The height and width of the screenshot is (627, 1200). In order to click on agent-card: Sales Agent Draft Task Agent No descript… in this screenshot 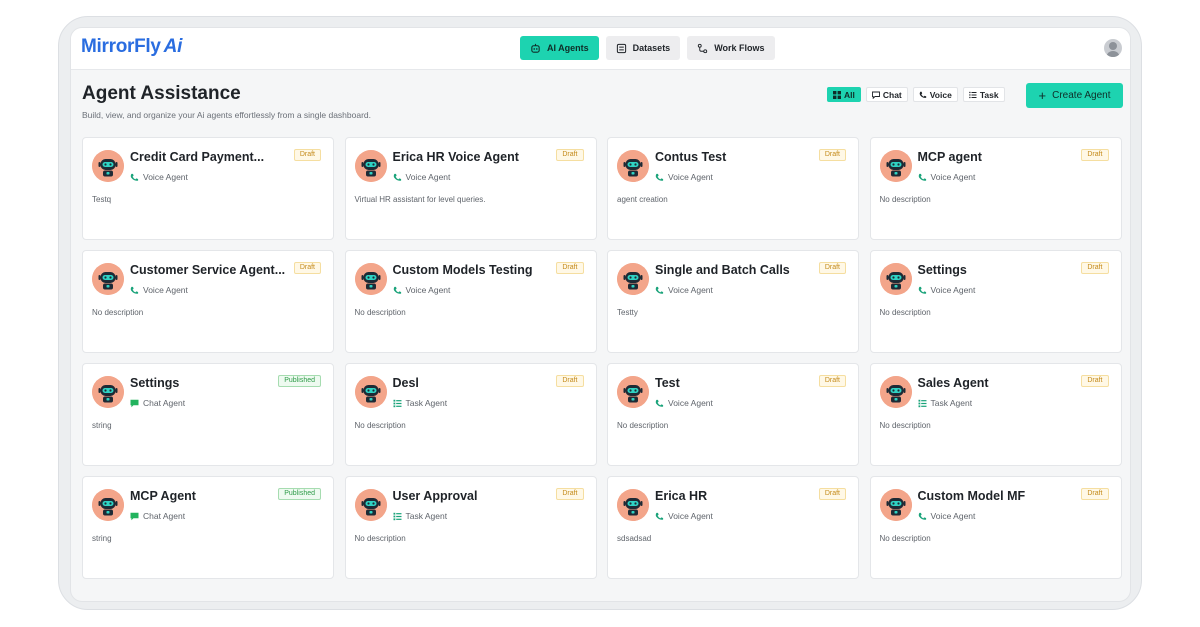, I will do `click(995, 414)`.